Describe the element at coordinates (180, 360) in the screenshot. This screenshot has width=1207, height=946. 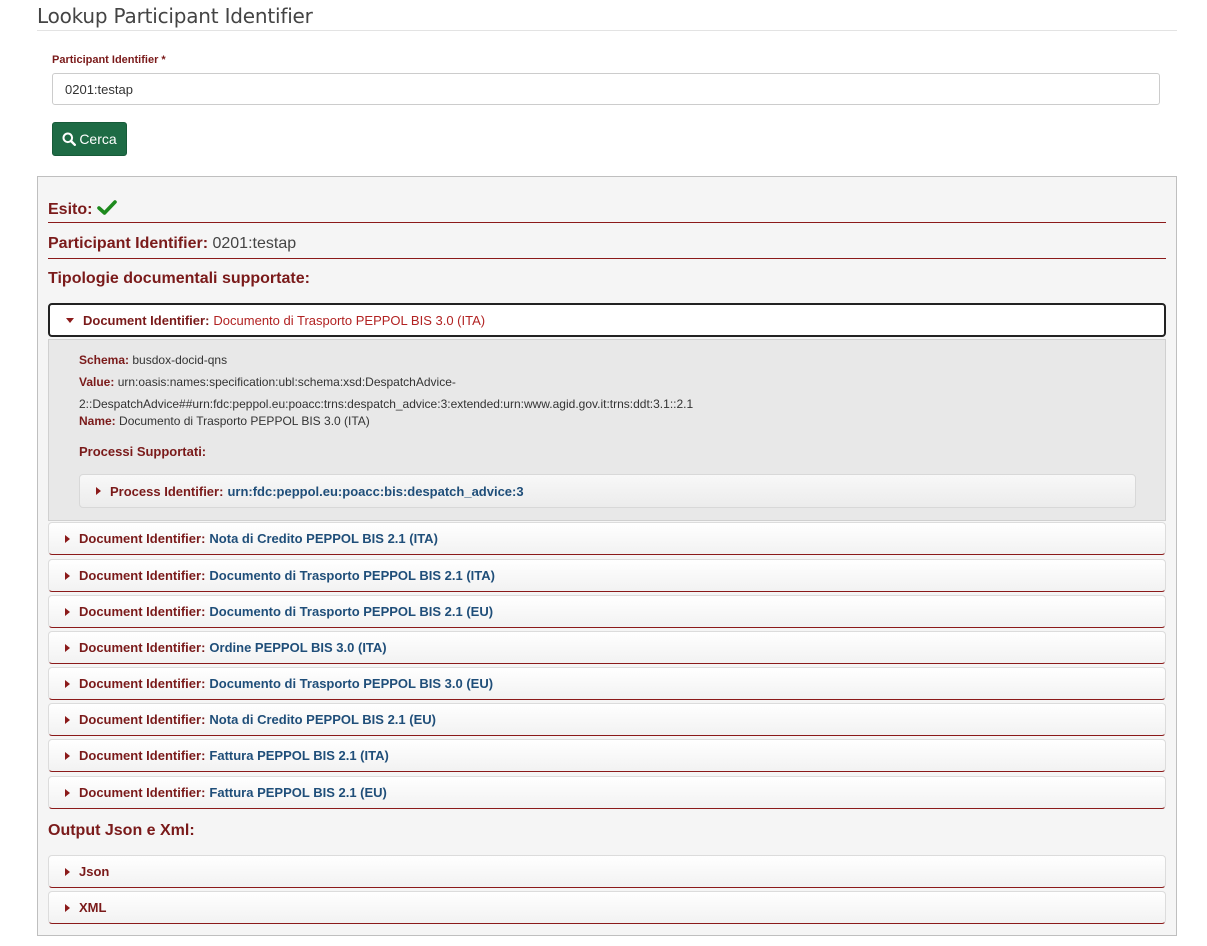
I see `schema-value: busdox-docid-qns` at that location.